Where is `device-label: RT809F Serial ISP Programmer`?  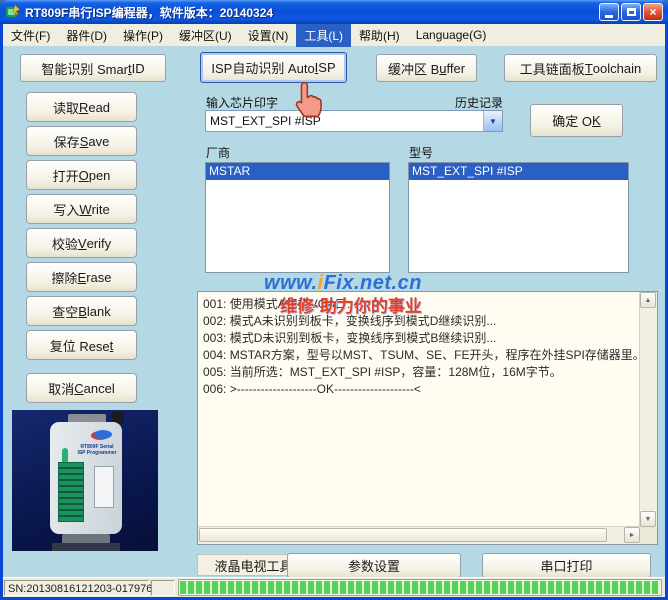 device-label: RT809F Serial ISP Programmer is located at coordinates (97, 450).